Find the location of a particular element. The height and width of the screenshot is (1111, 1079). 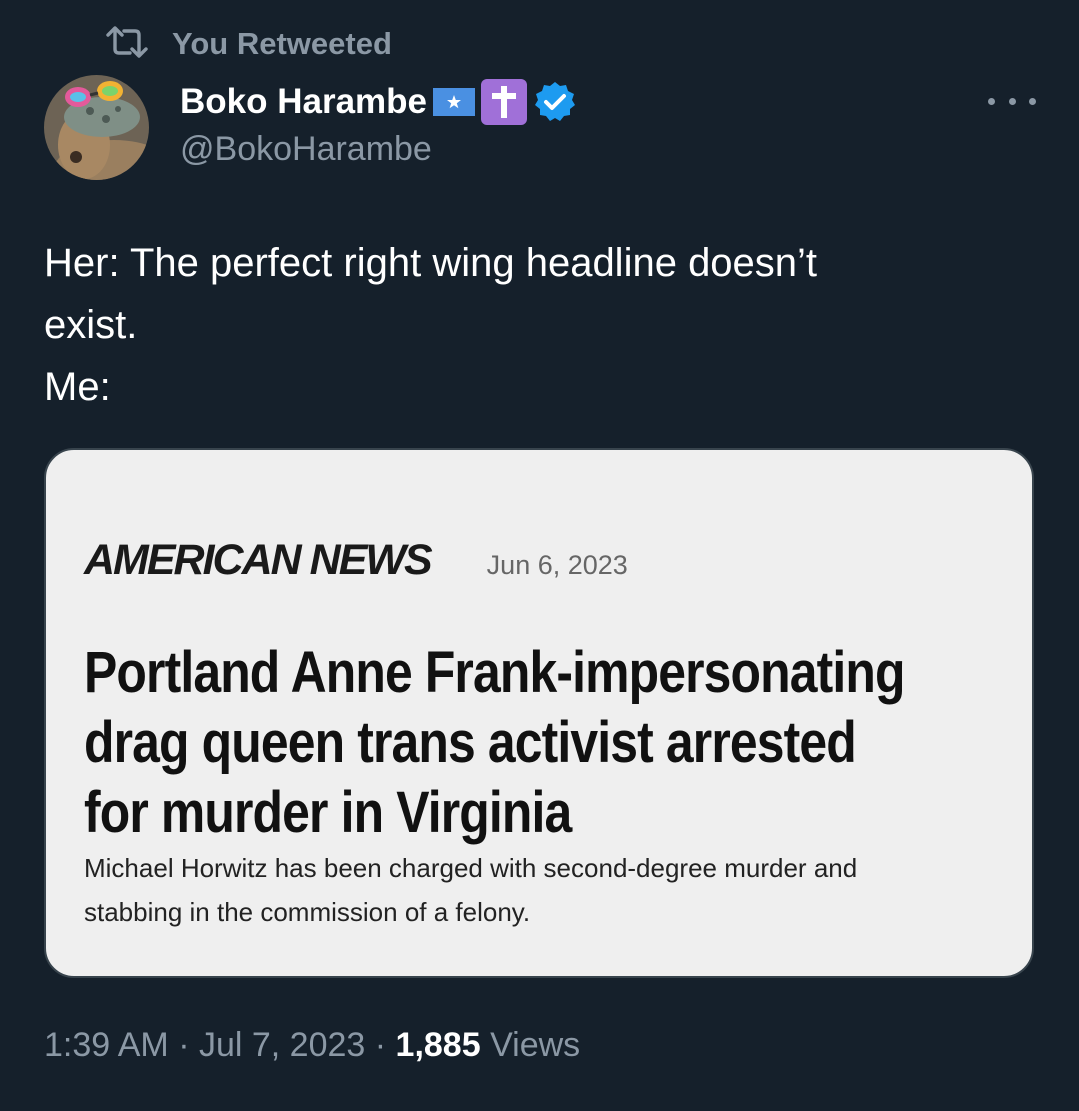

views-label: Views is located at coordinates (530, 1045).